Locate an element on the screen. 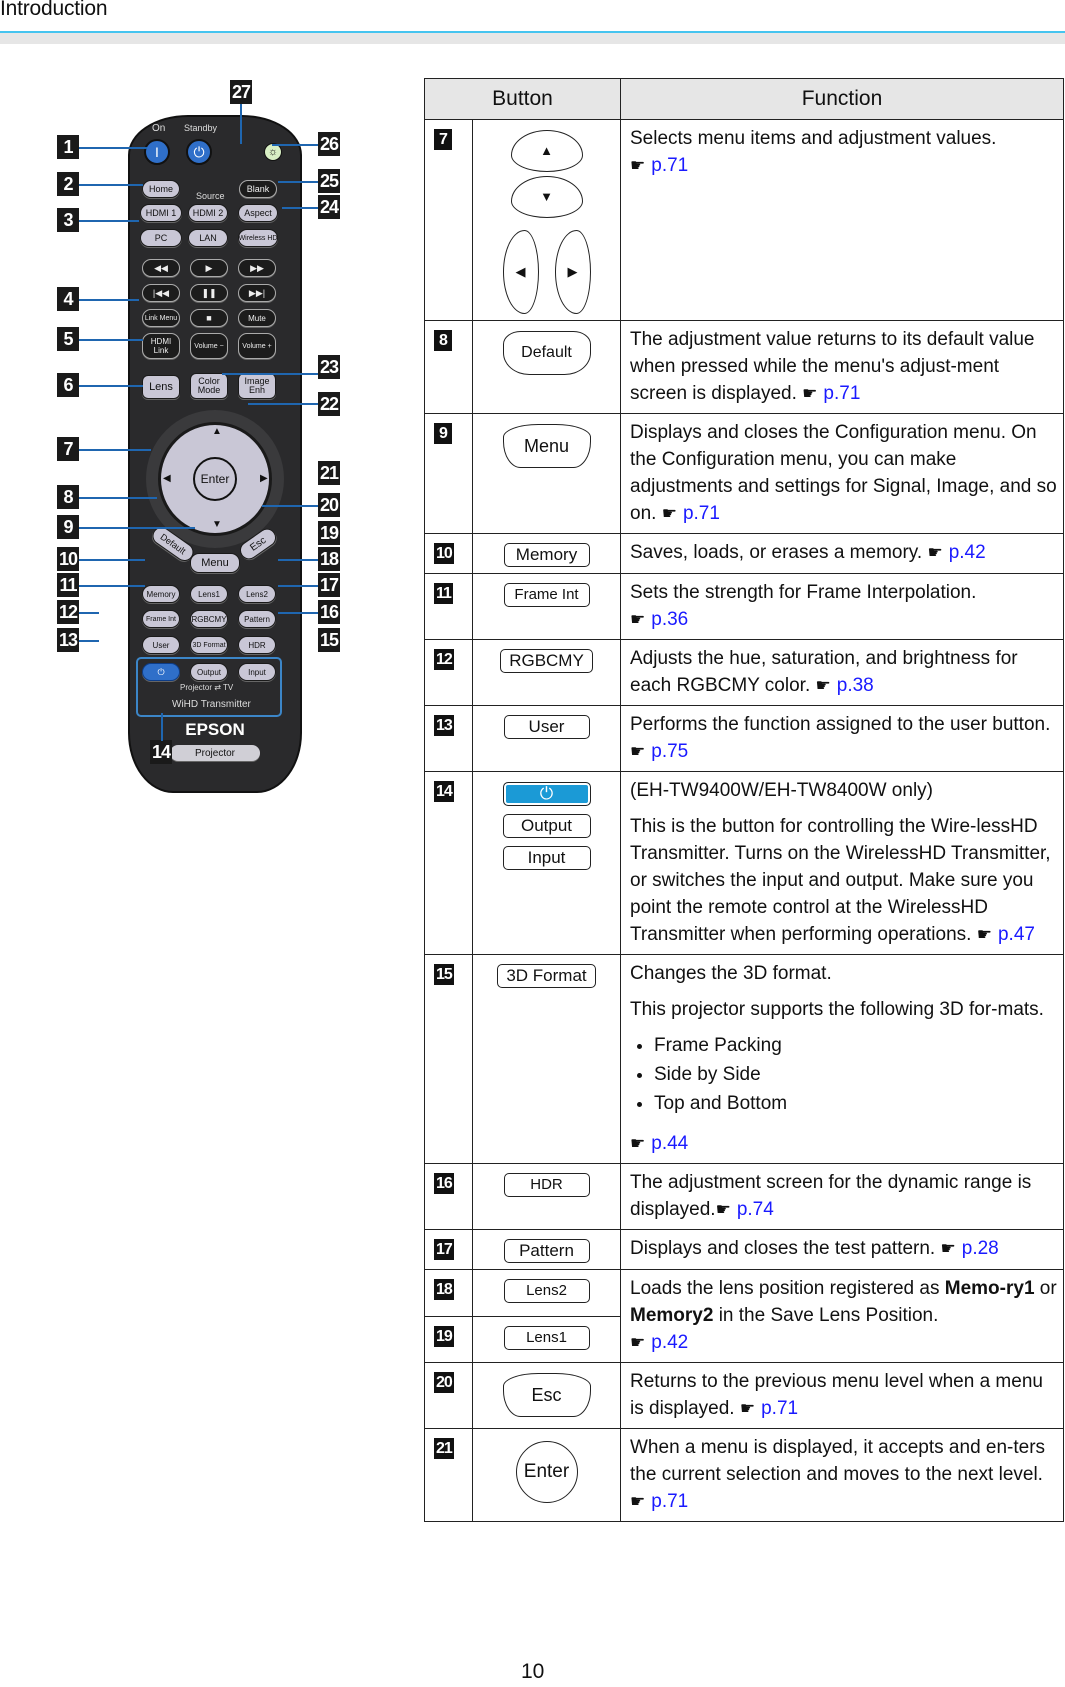 This screenshot has height=1687, width=1065. function-text: in the Save Lens Position. is located at coordinates (826, 1315).